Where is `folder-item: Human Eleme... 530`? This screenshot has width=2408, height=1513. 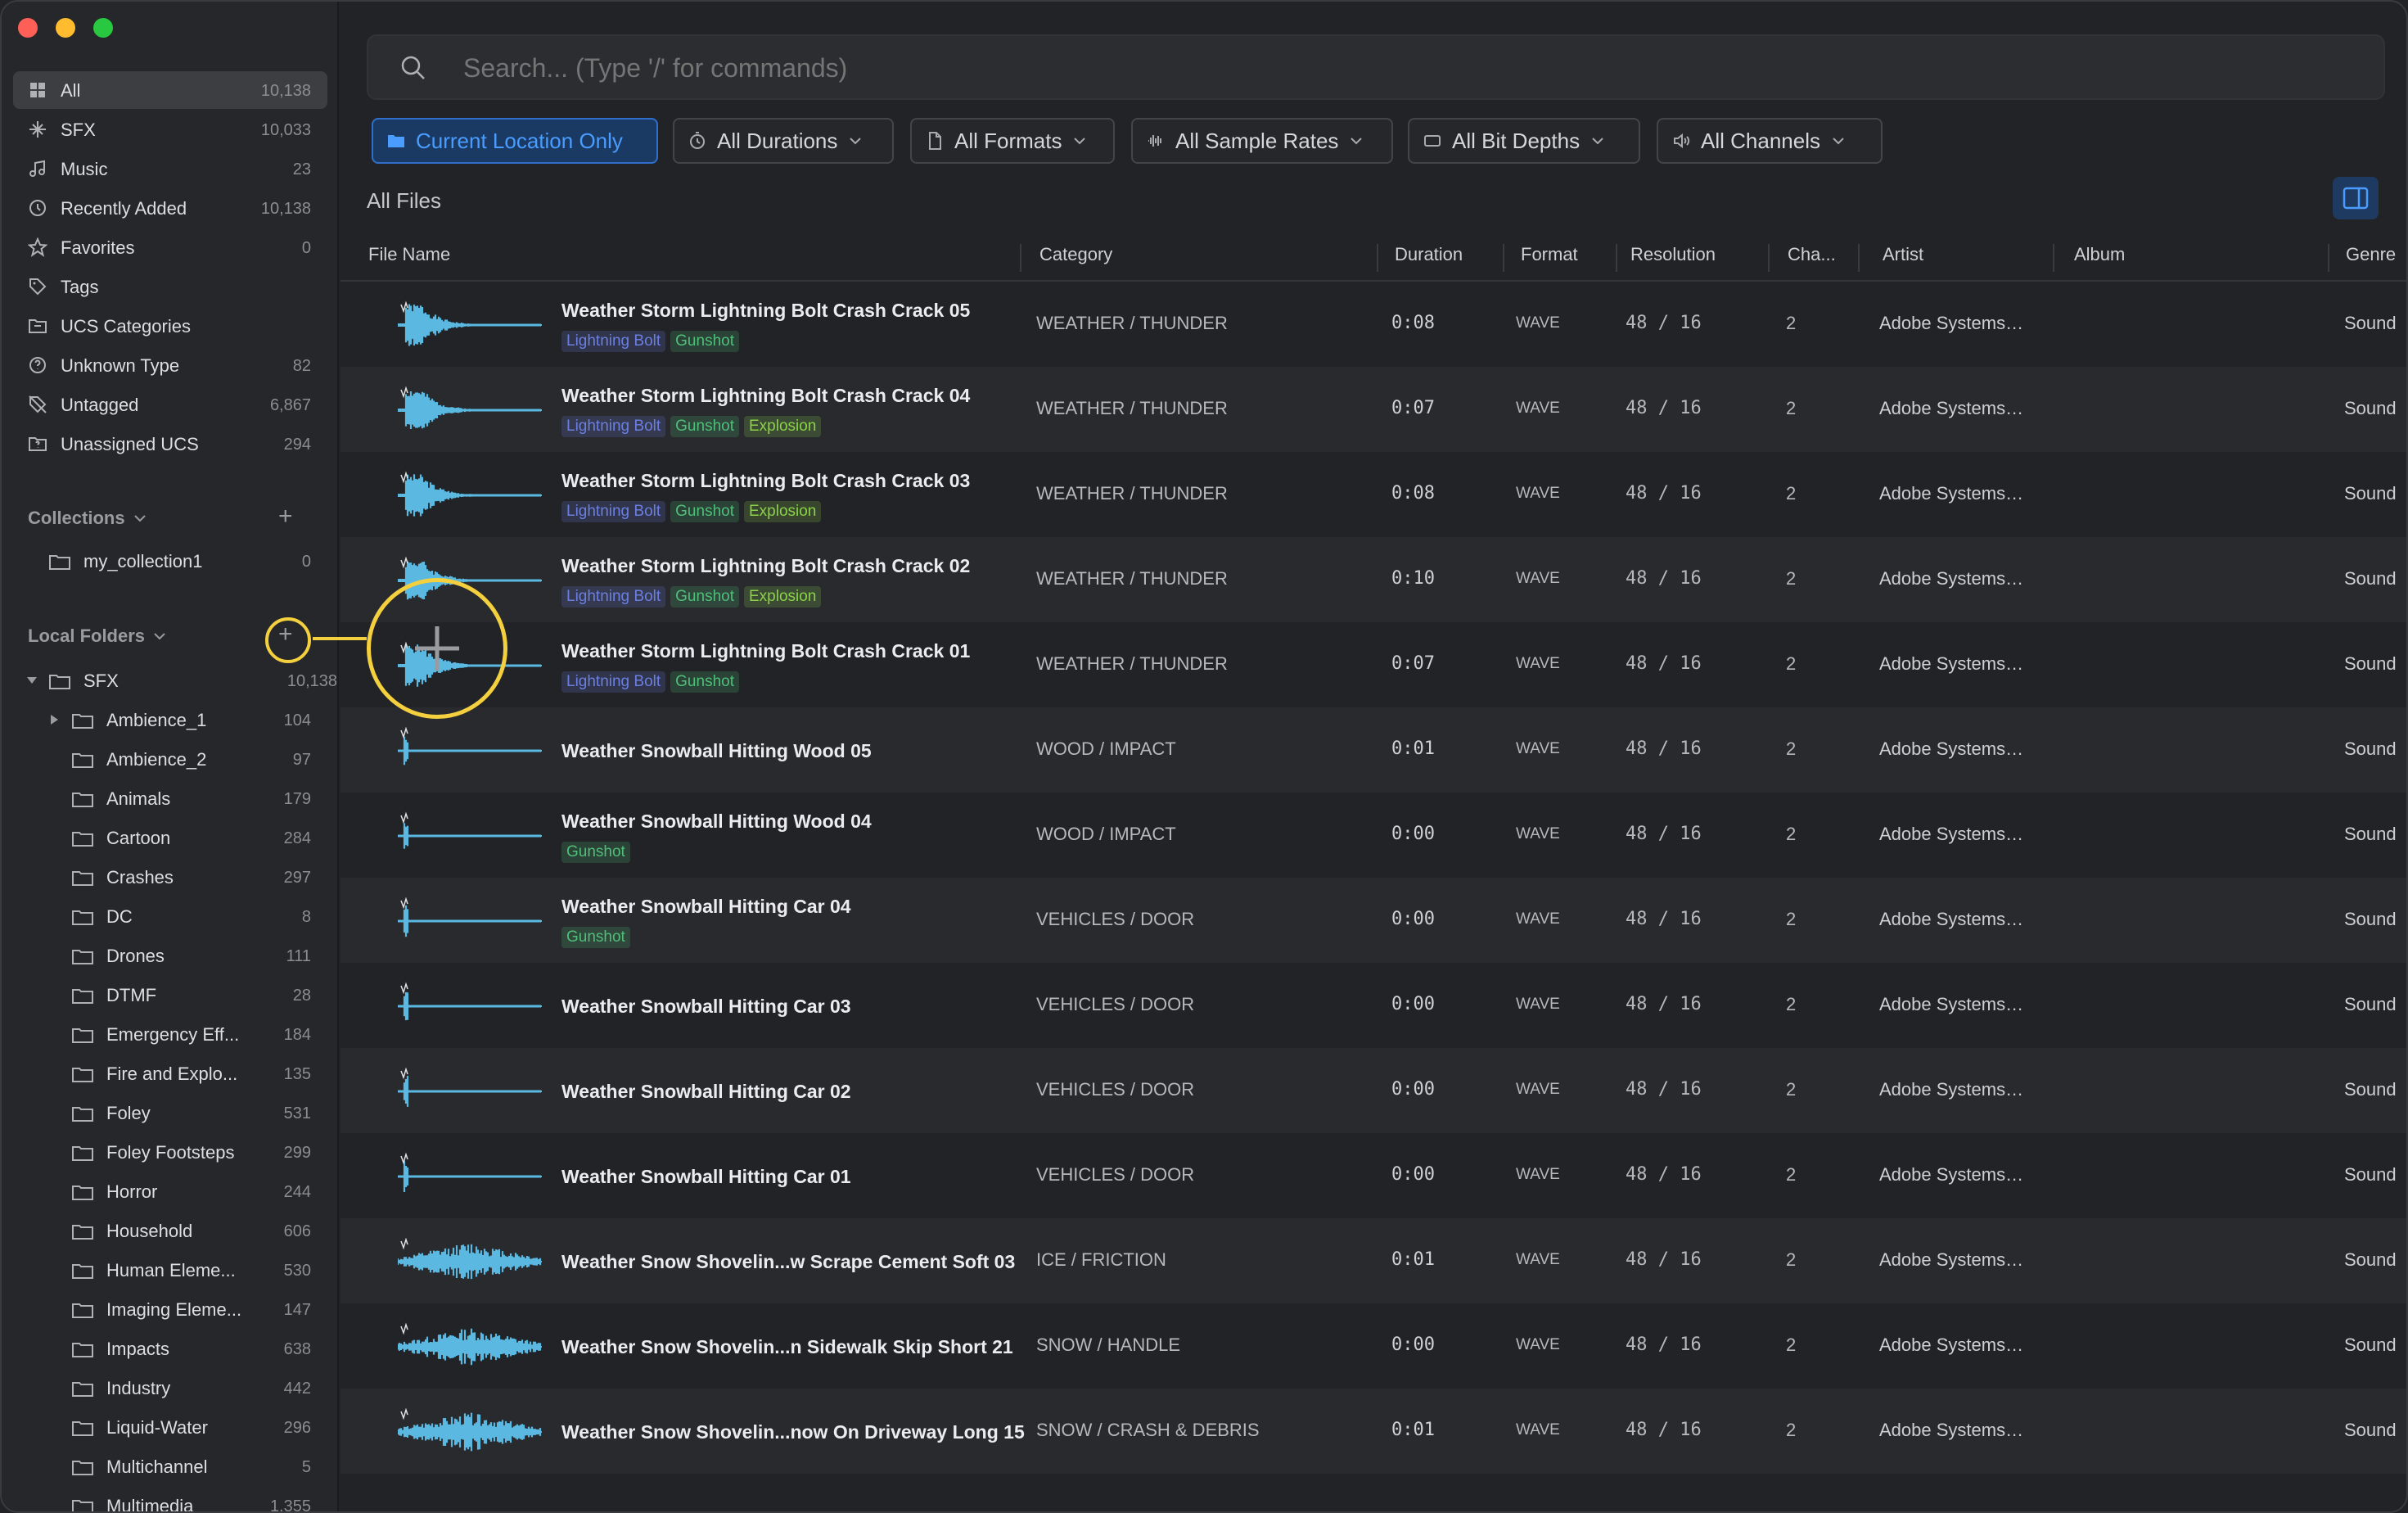
folder-item: Human Eleme... 530 is located at coordinates (180, 1270).